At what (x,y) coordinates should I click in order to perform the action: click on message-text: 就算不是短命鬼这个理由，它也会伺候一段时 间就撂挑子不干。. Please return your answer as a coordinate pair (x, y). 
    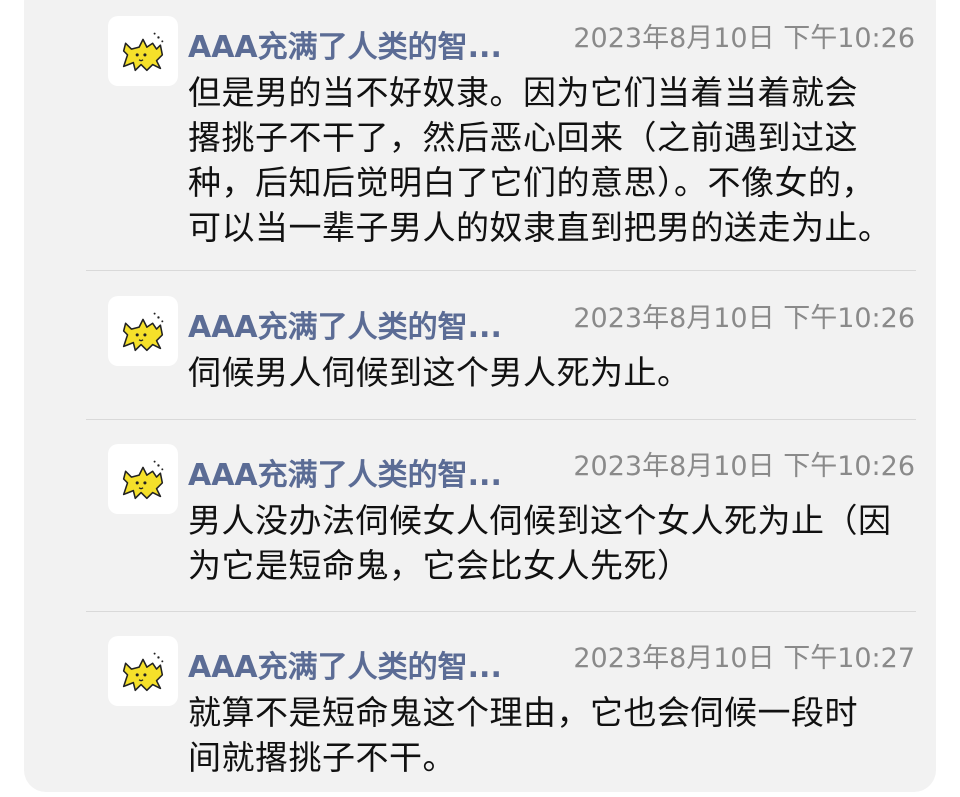
    Looking at the image, I should click on (553, 735).